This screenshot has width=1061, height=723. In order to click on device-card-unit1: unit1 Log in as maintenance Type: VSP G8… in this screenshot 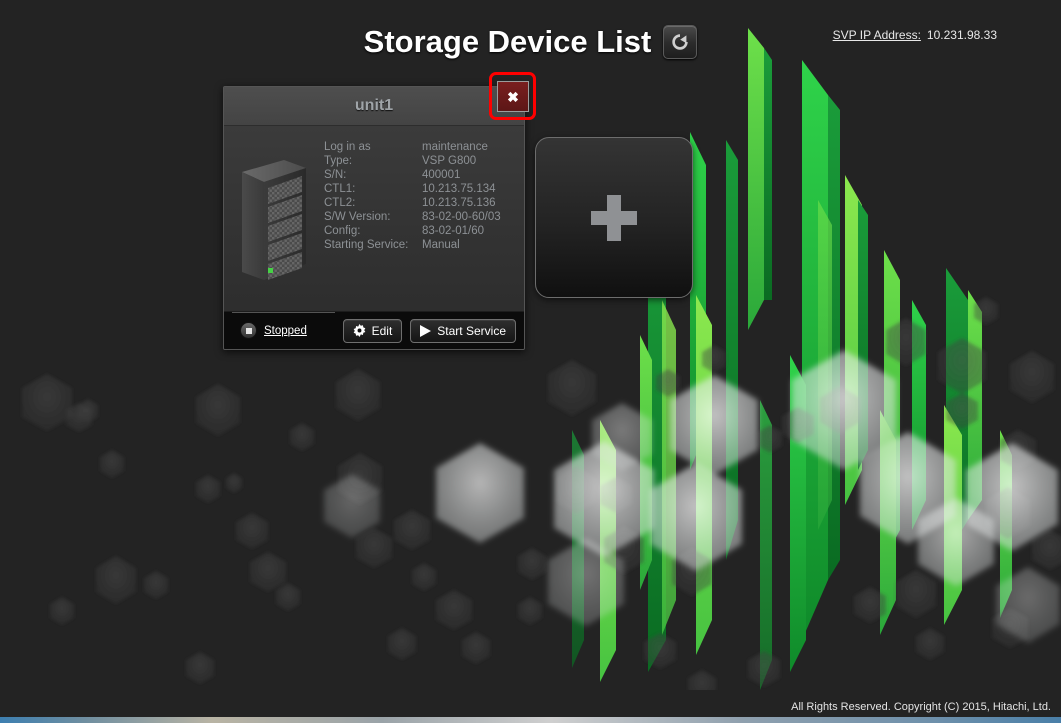, I will do `click(374, 218)`.